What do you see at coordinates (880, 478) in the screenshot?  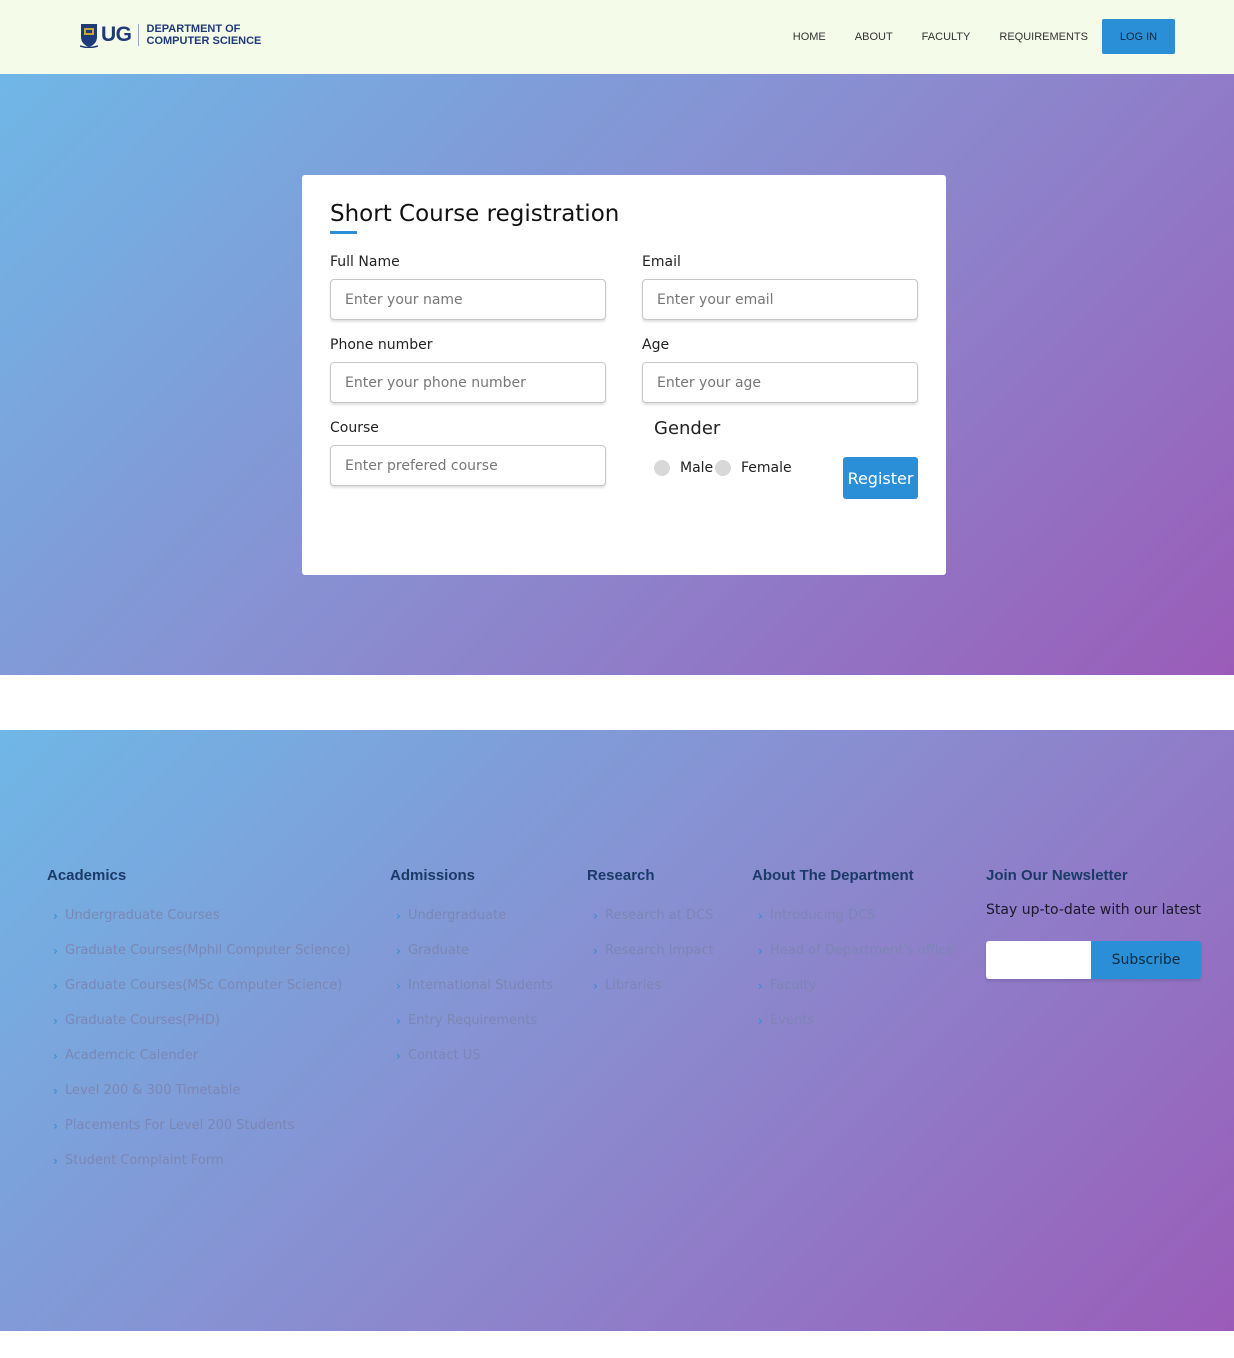 I see `register-button: Register` at bounding box center [880, 478].